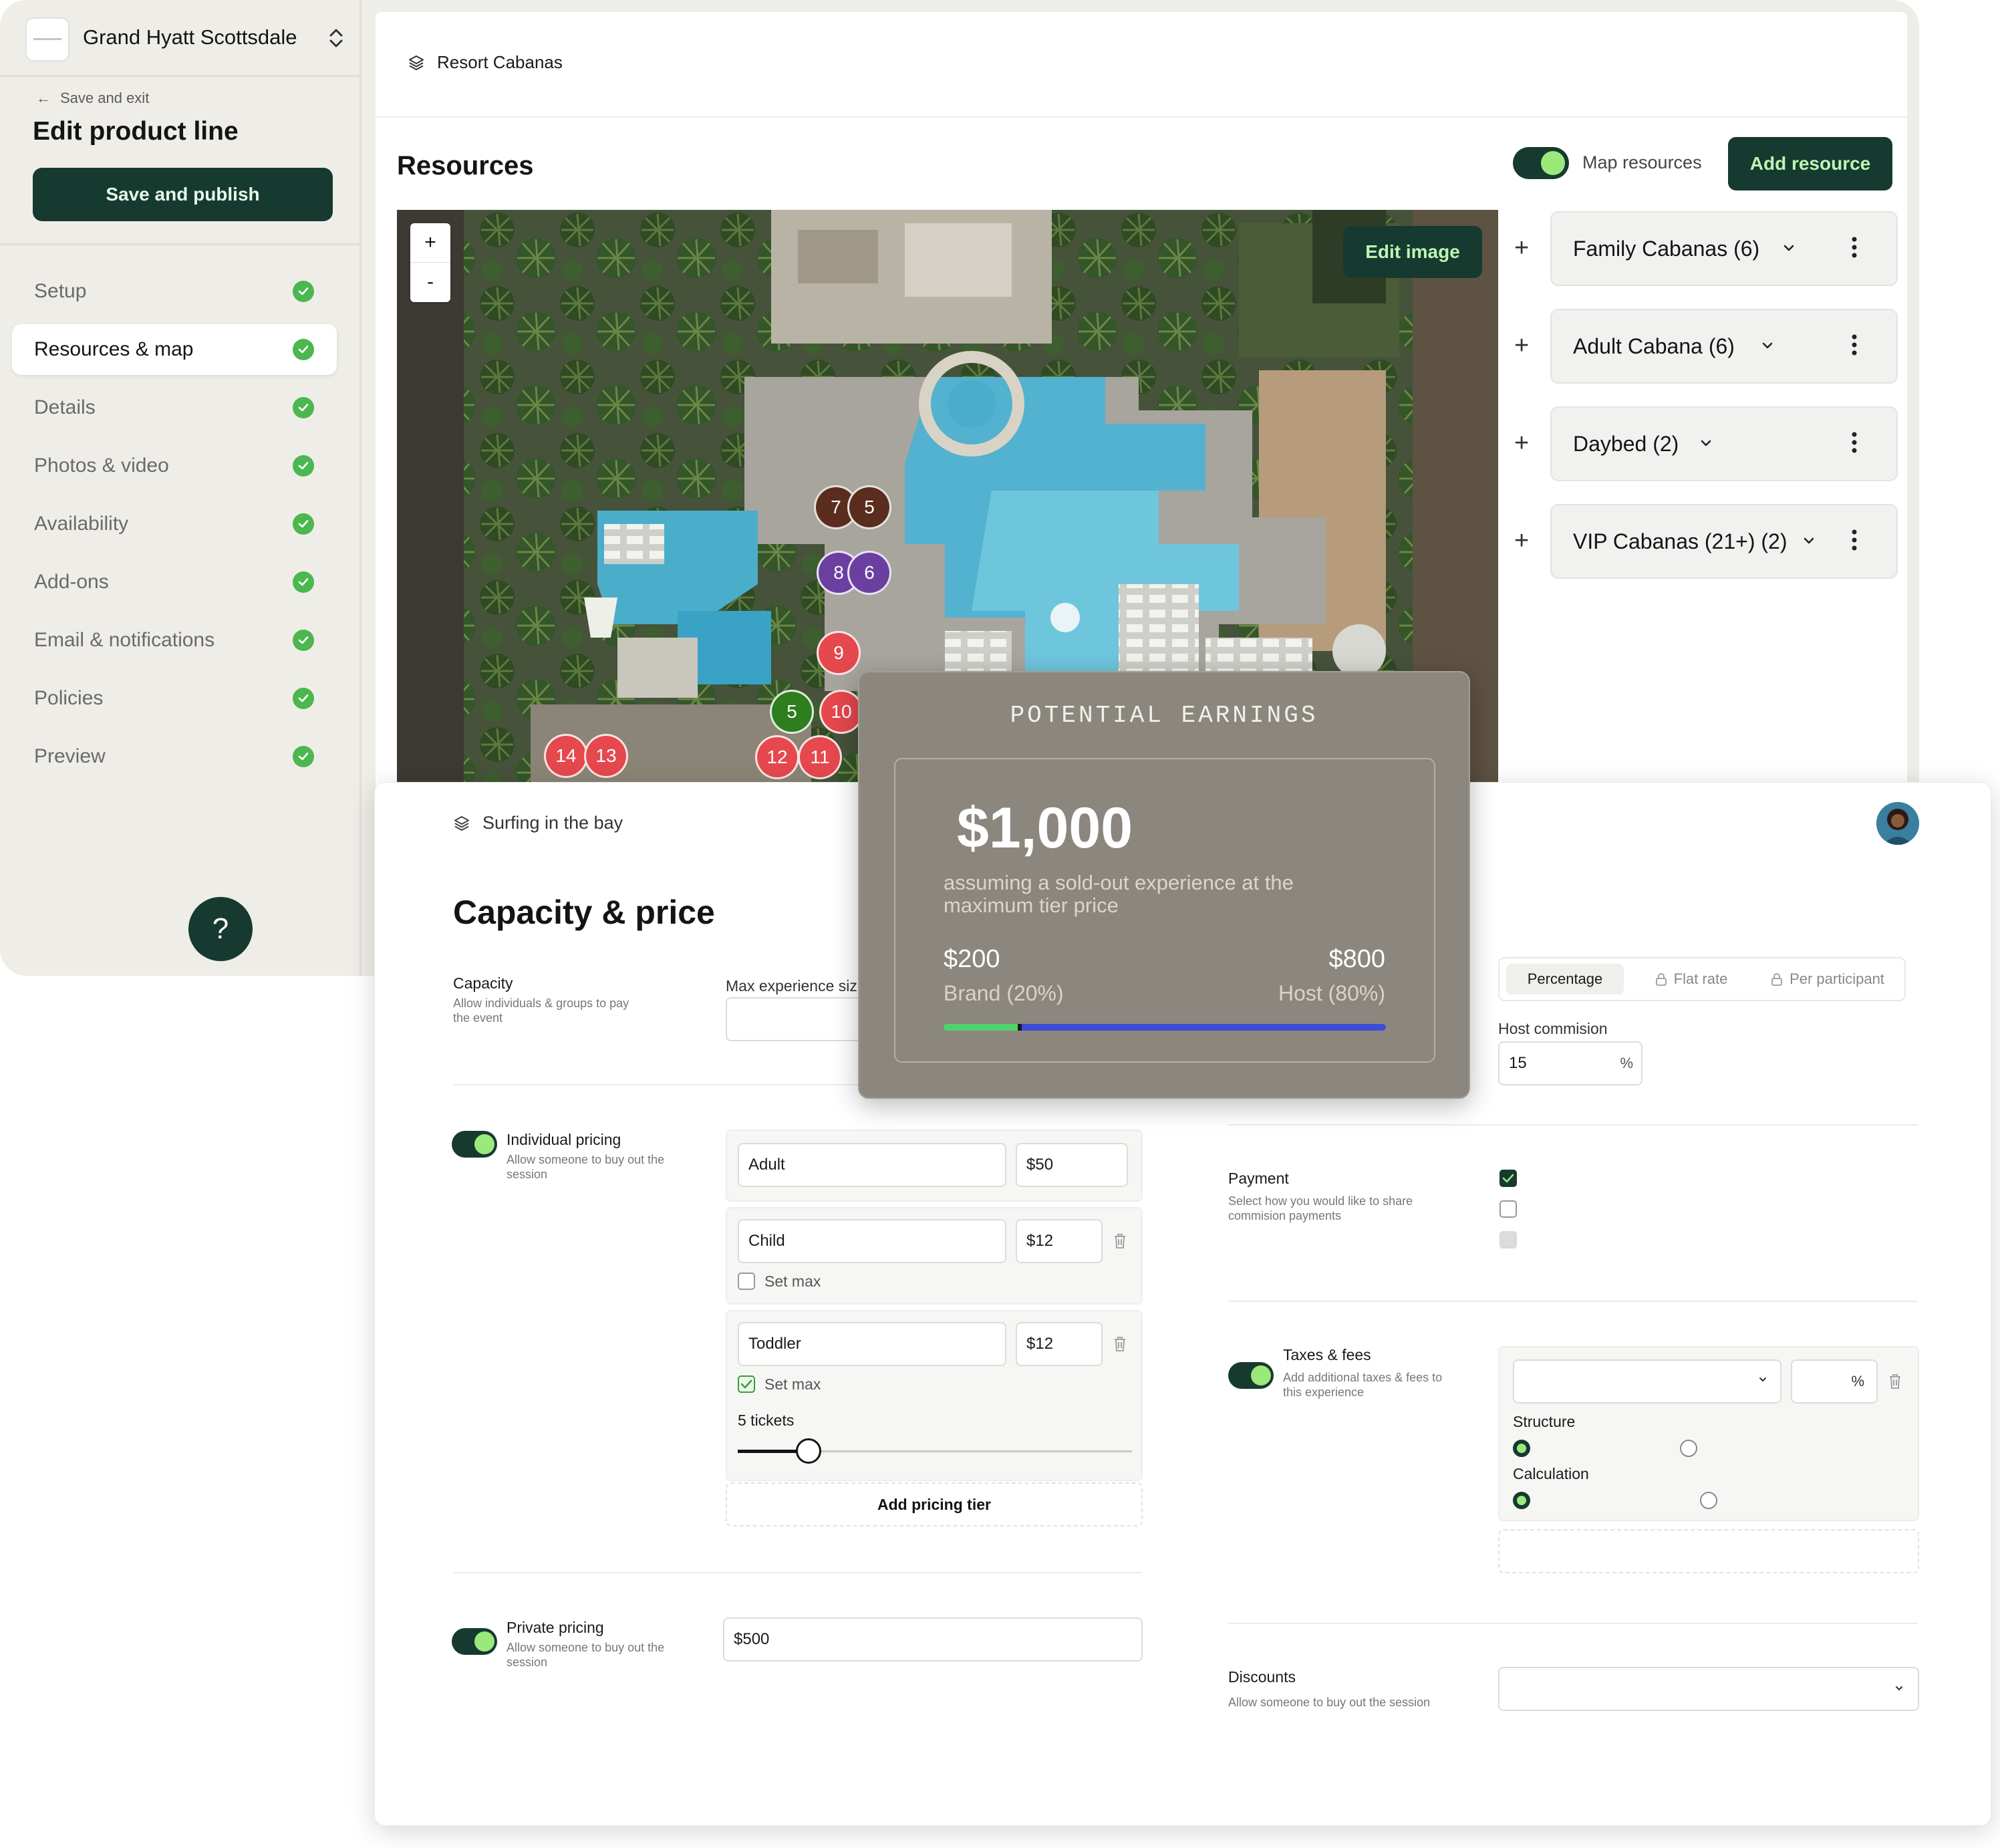 This screenshot has height=1848, width=2000. What do you see at coordinates (1570, 1063) in the screenshot?
I see `host-commission-input: 15 %` at bounding box center [1570, 1063].